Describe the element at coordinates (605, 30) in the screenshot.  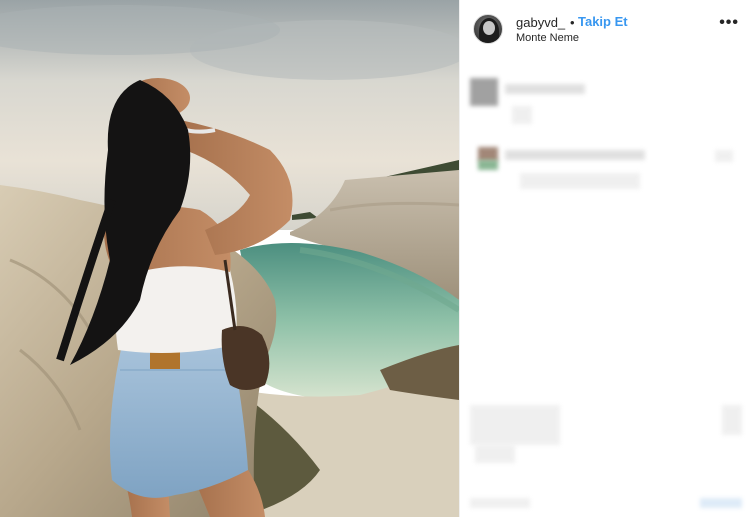
I see `post-header: gabyvd_ • Takip Et Monte Neme •••` at that location.